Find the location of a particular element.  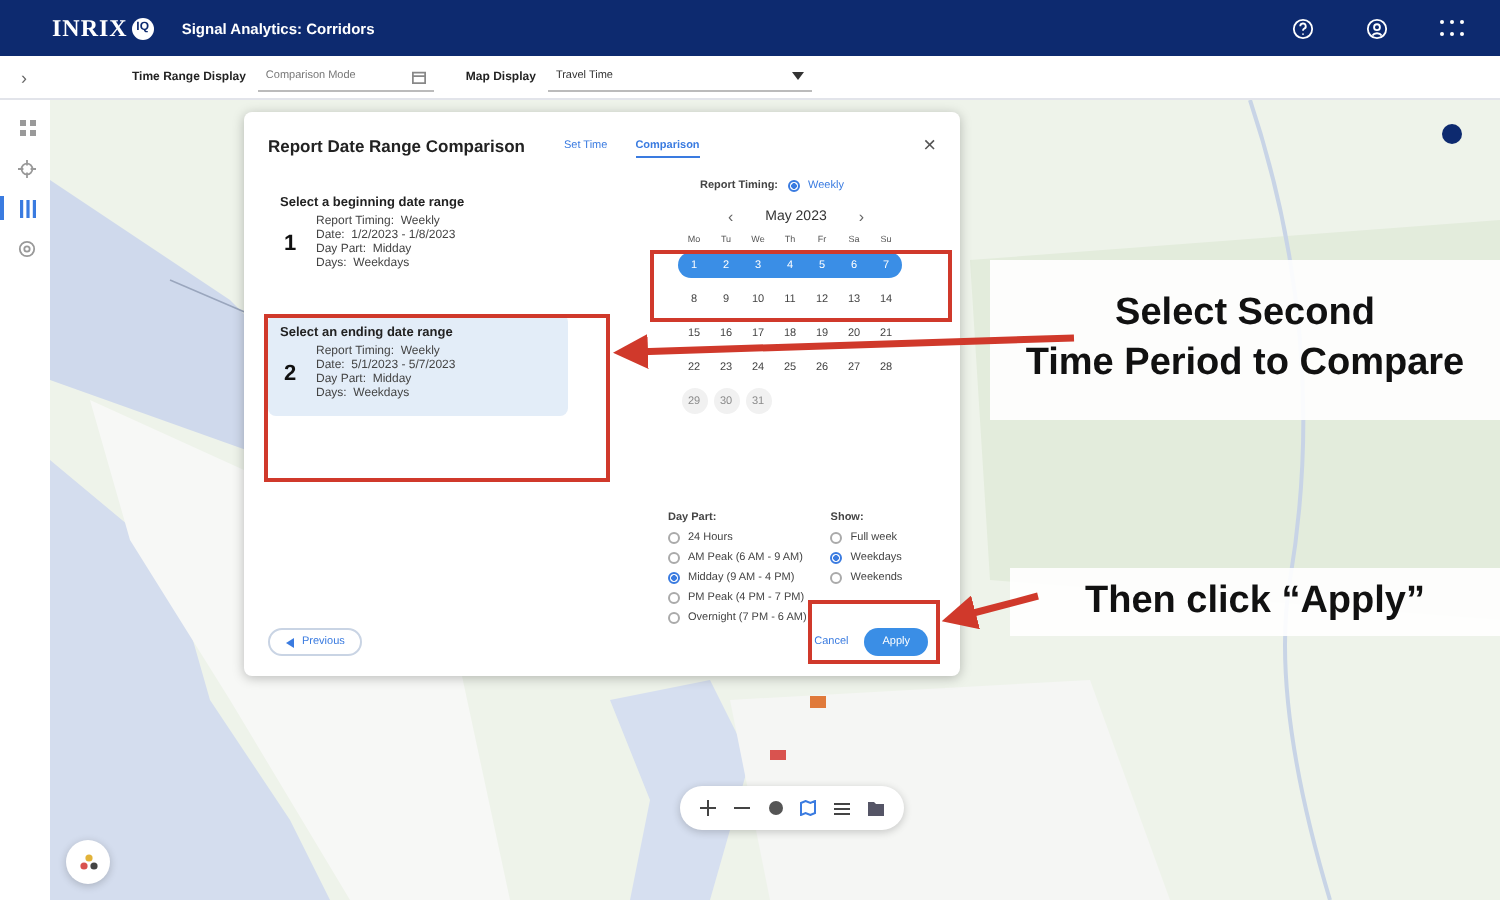

user-icon is located at coordinates (1377, 28).